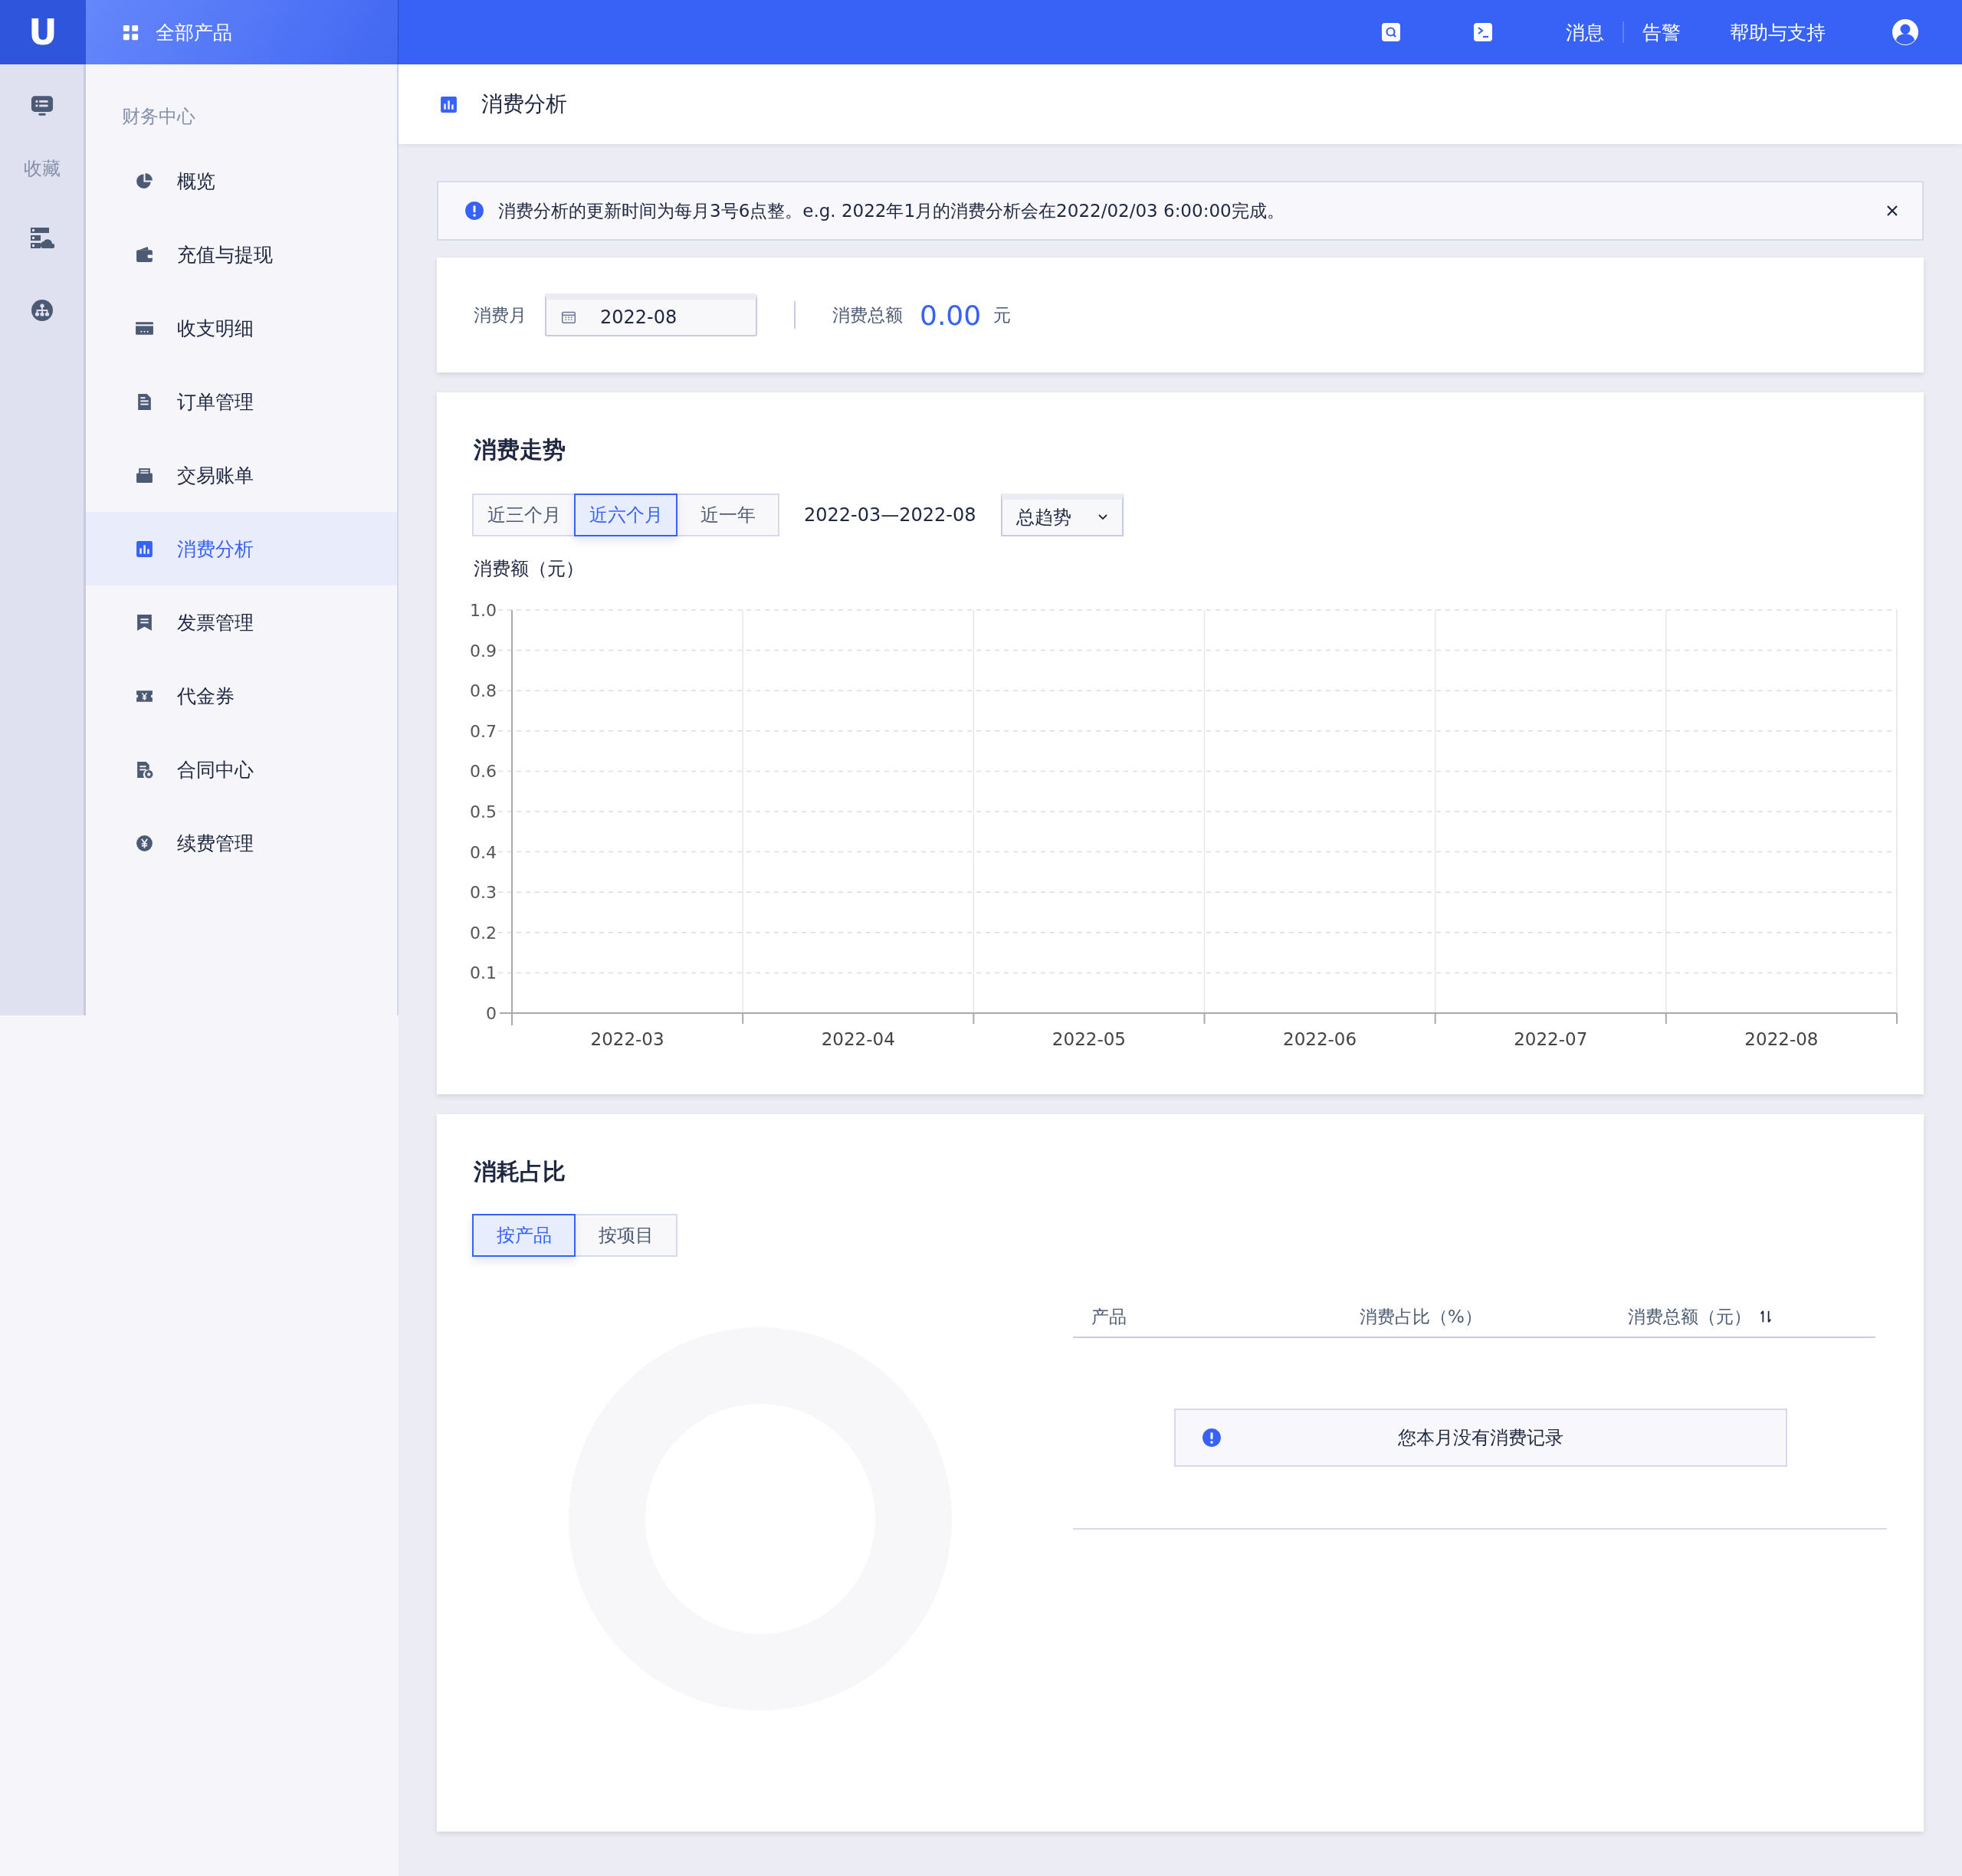  Describe the element at coordinates (1905, 32) in the screenshot. I see `avatar-icon` at that location.